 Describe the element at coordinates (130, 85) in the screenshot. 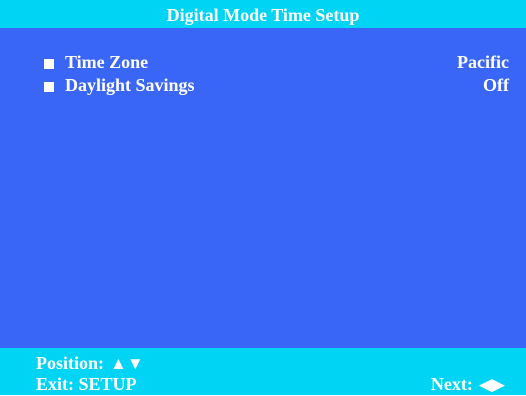

I see `menu-item-label: Daylight Savings` at that location.